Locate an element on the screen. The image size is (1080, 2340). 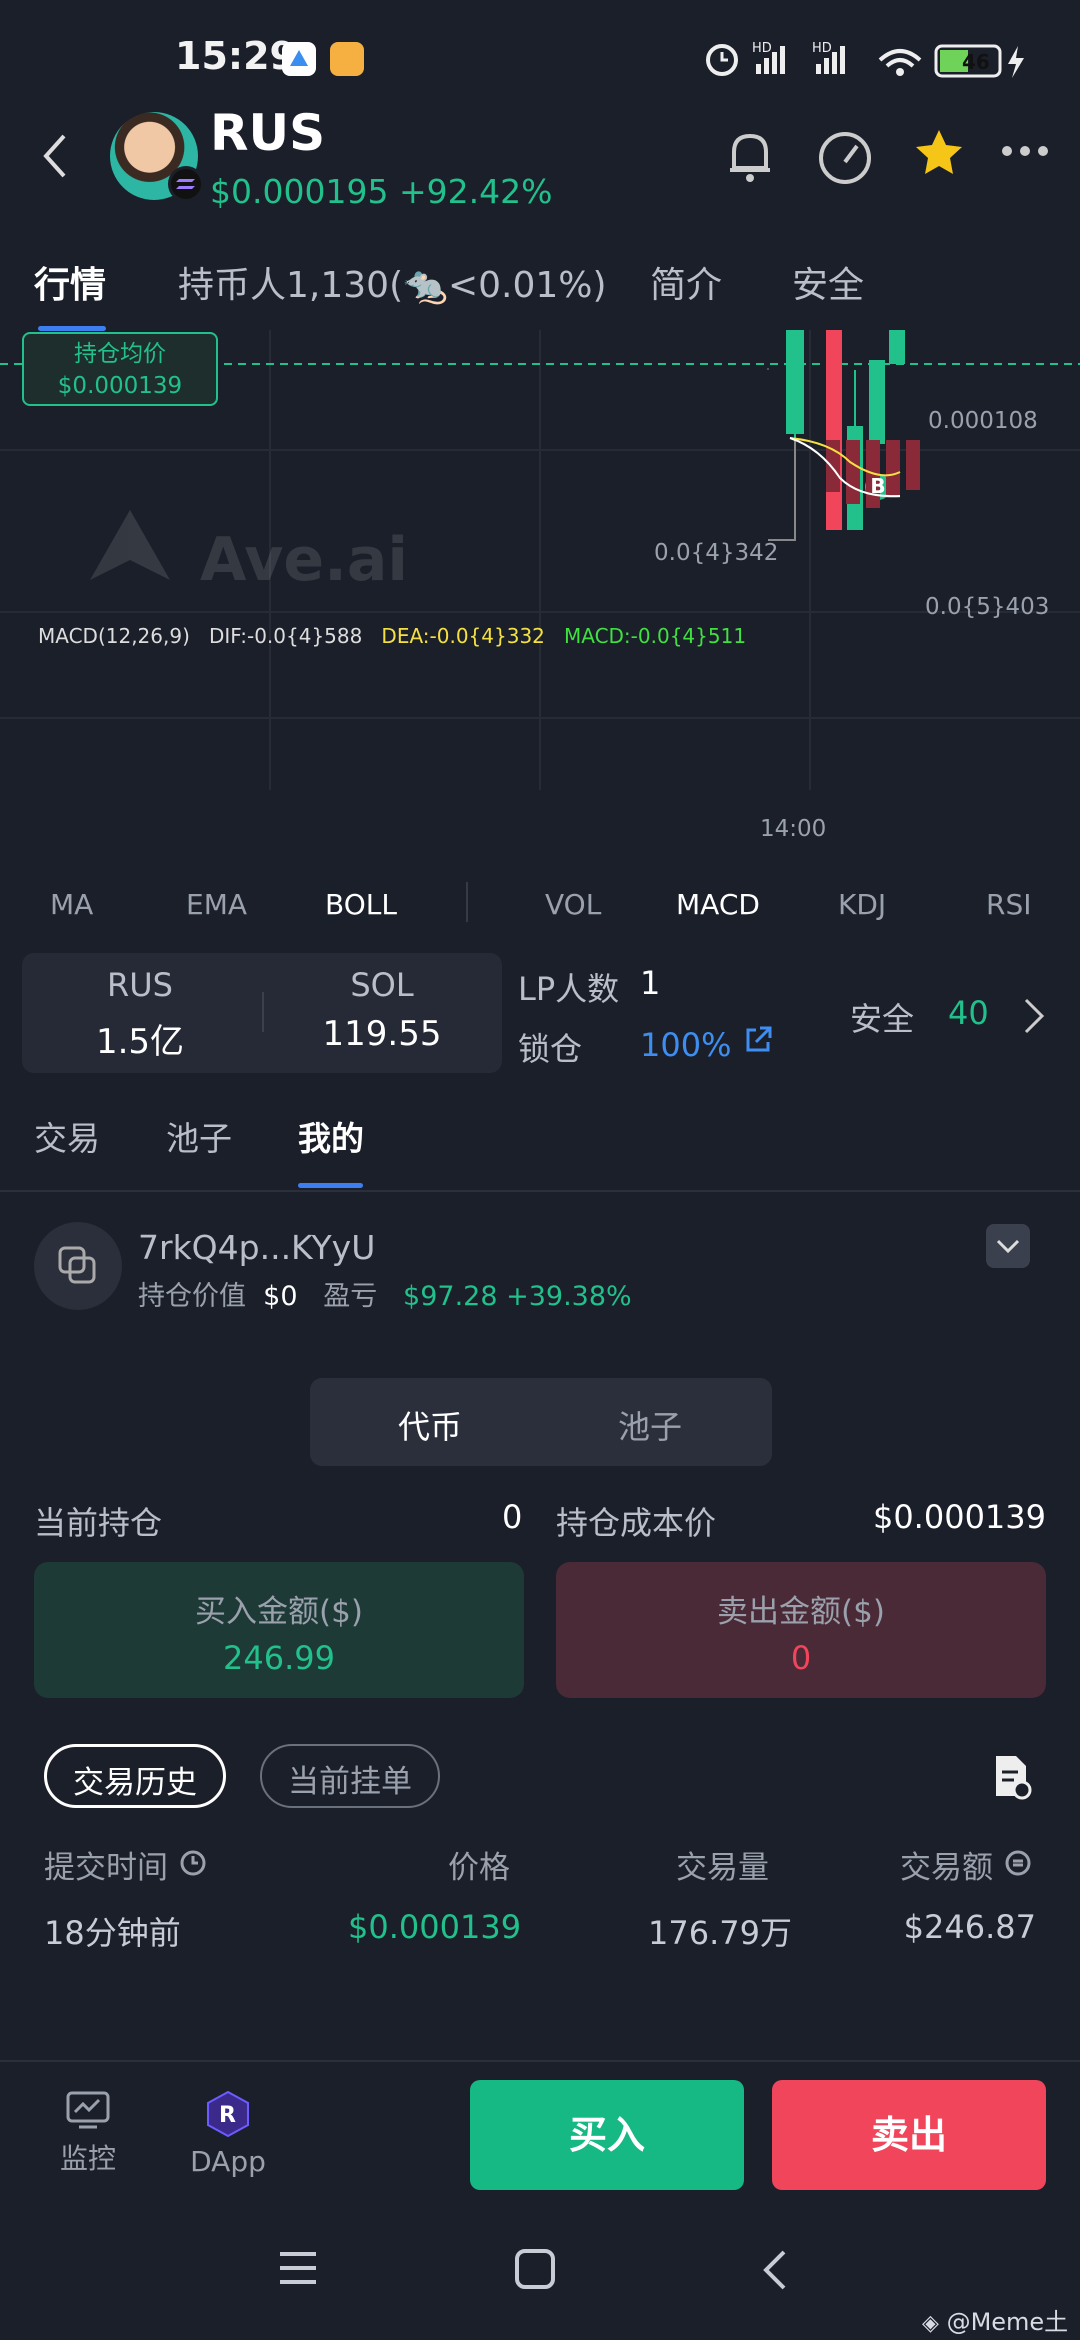
indicator-vol: VOL is located at coordinates (573, 904).